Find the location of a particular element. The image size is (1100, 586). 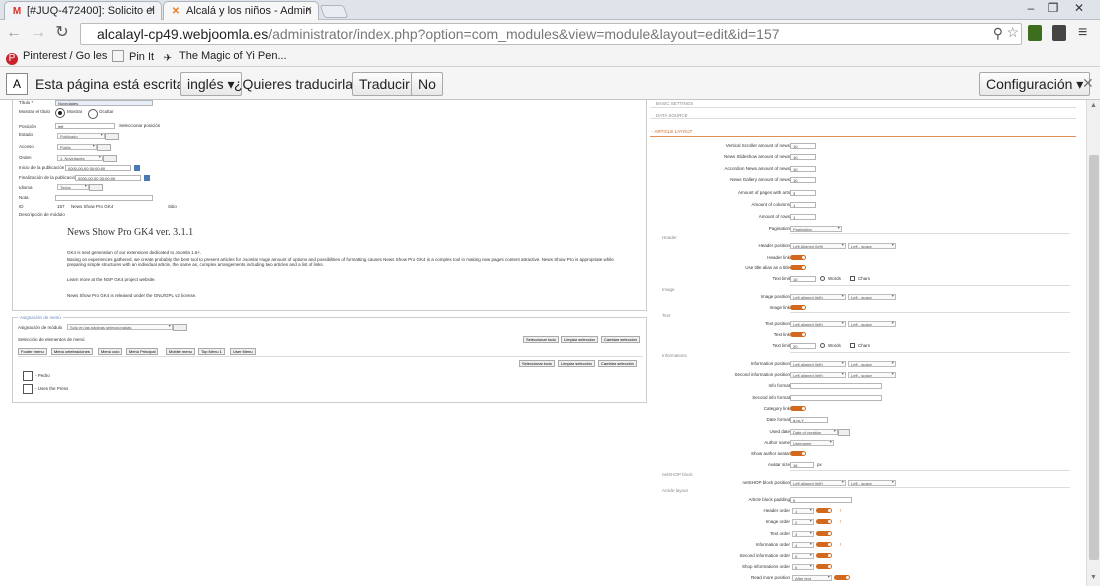

rows-input: 1 is located at coordinates (803, 217).